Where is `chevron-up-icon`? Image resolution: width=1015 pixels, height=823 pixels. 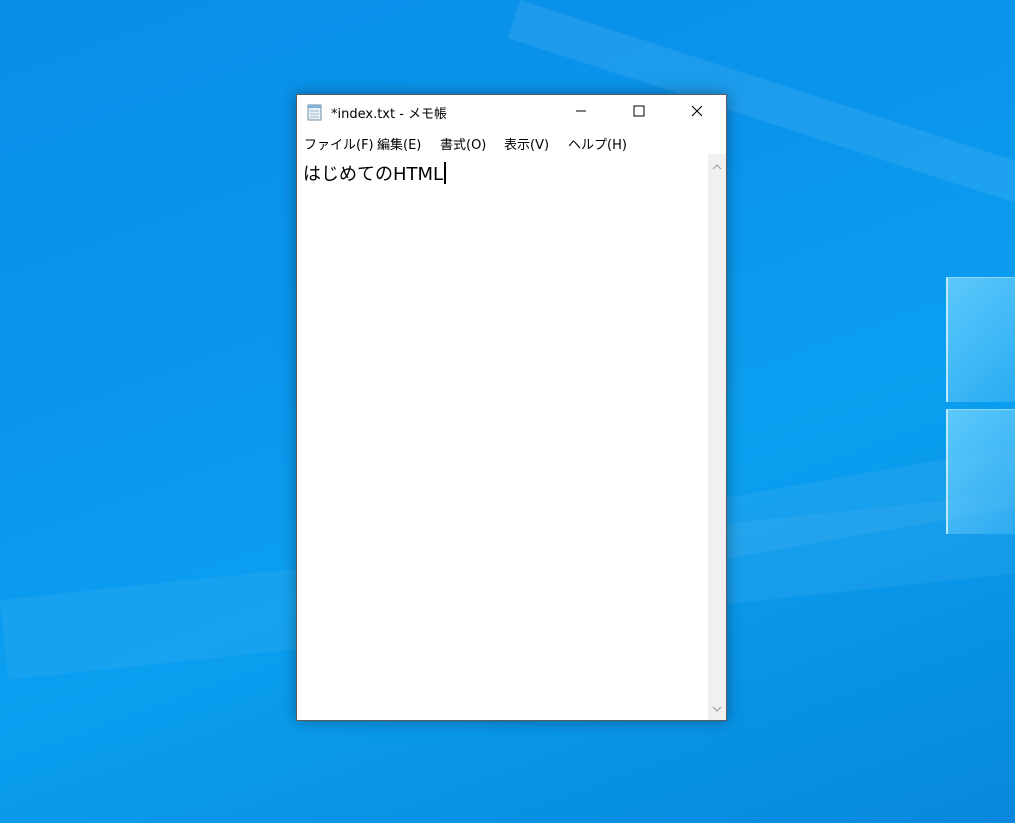 chevron-up-icon is located at coordinates (717, 165).